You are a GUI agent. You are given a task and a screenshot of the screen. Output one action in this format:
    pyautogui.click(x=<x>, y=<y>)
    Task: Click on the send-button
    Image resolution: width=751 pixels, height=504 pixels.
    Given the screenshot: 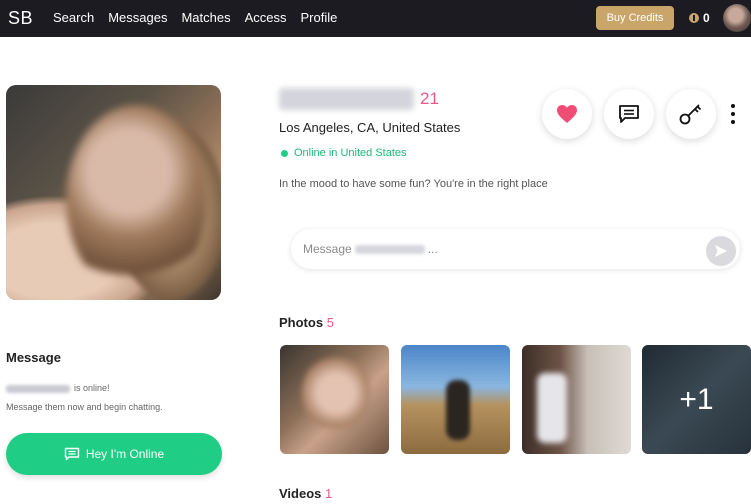 What is the action you would take?
    pyautogui.click(x=721, y=251)
    